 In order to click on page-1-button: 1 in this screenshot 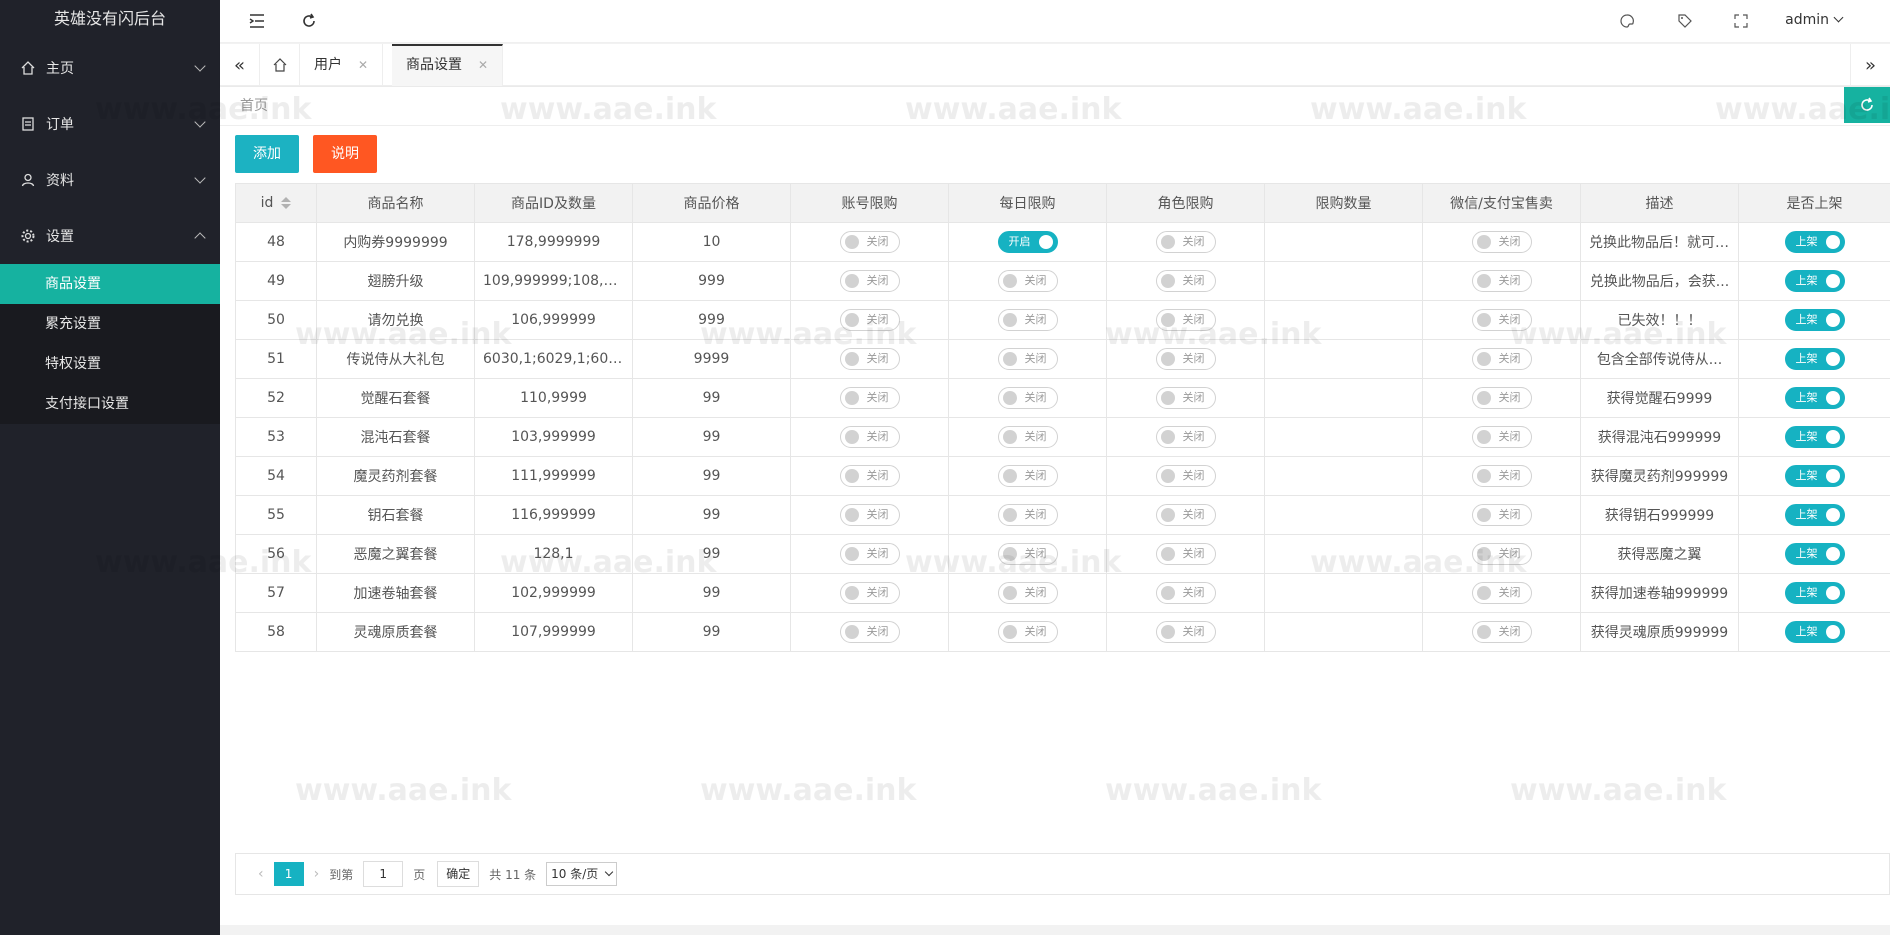, I will do `click(288, 874)`.